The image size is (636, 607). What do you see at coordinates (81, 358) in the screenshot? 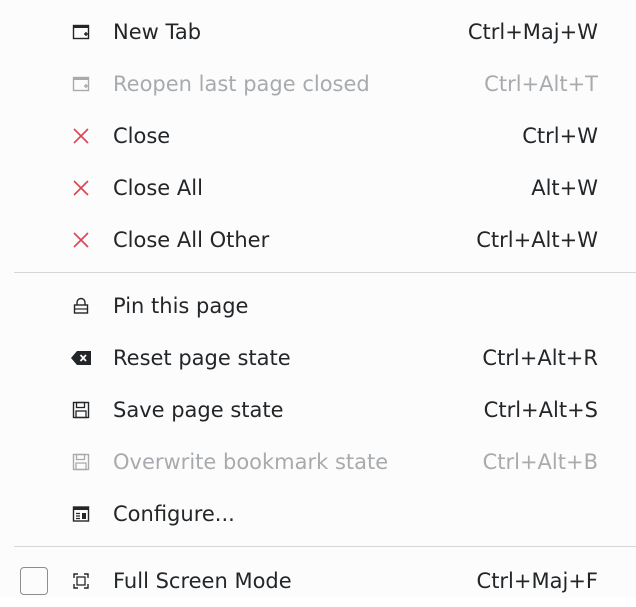
I see `backspace-icon` at bounding box center [81, 358].